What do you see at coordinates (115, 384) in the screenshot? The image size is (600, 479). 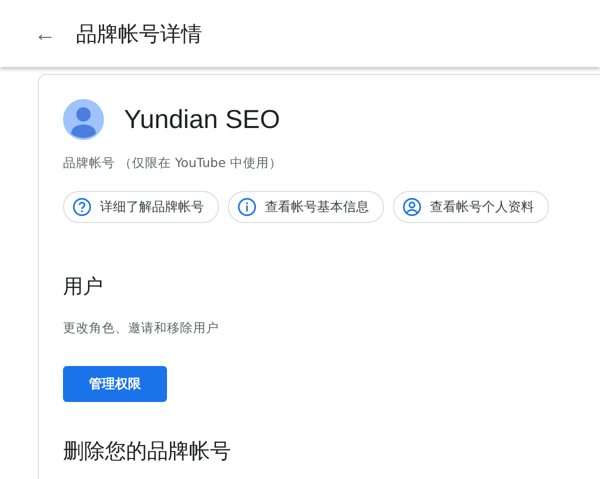 I see `manage-permissions-button: 管理权限` at bounding box center [115, 384].